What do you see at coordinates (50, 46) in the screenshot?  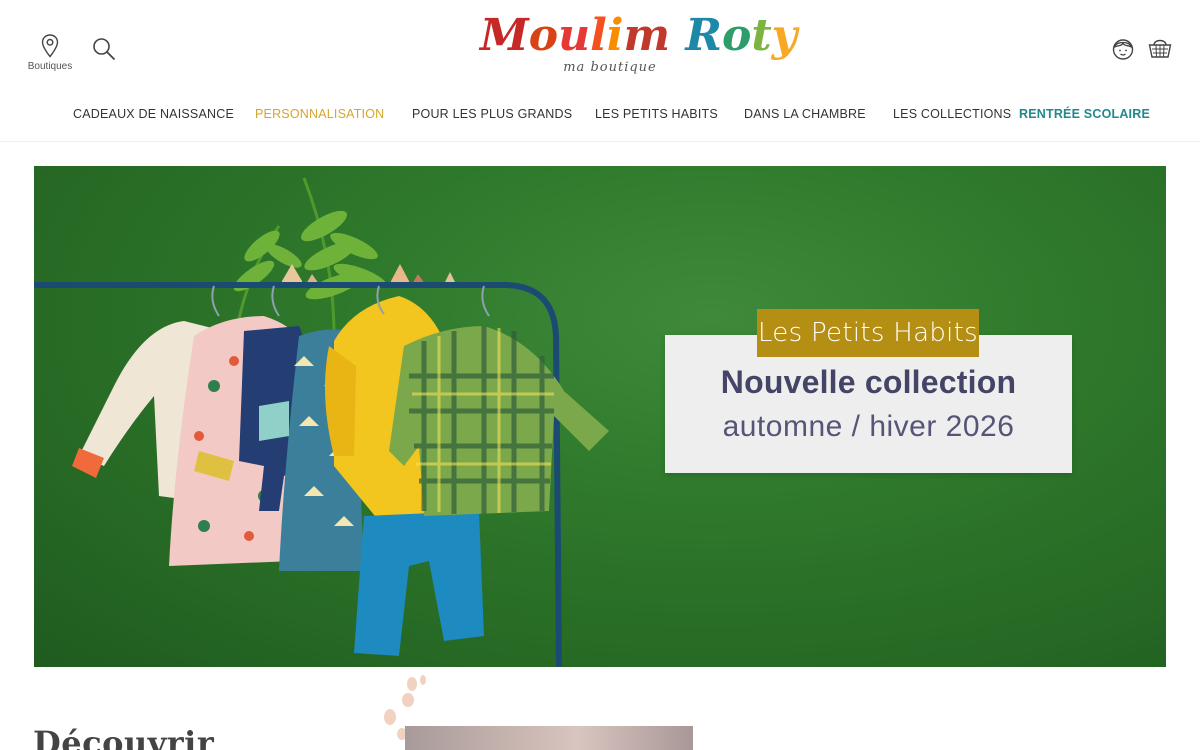 I see `map-pin-icon` at bounding box center [50, 46].